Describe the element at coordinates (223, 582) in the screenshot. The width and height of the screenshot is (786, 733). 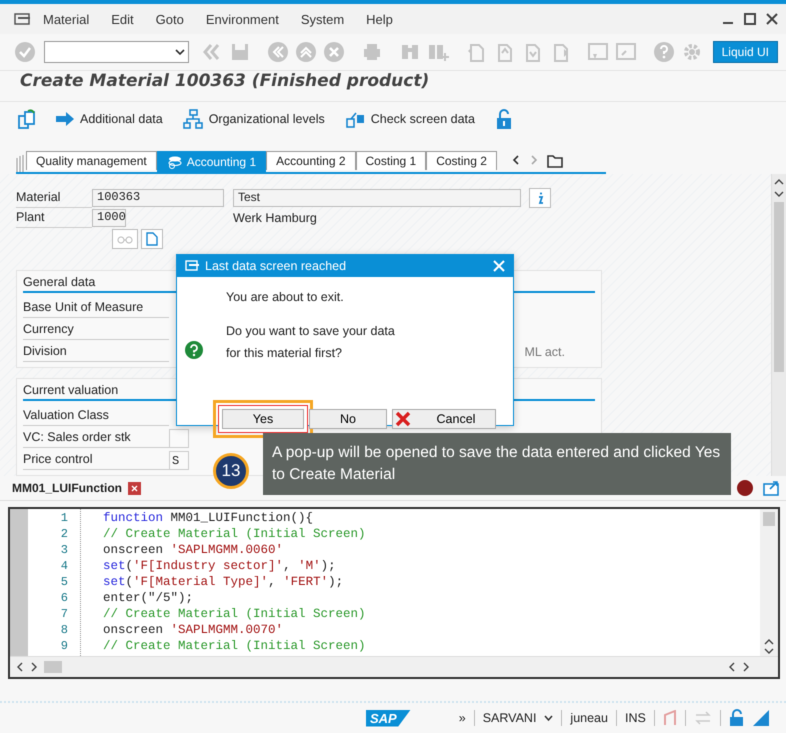
I see `code-line: set('F[Material Type]', 'FERT');` at that location.